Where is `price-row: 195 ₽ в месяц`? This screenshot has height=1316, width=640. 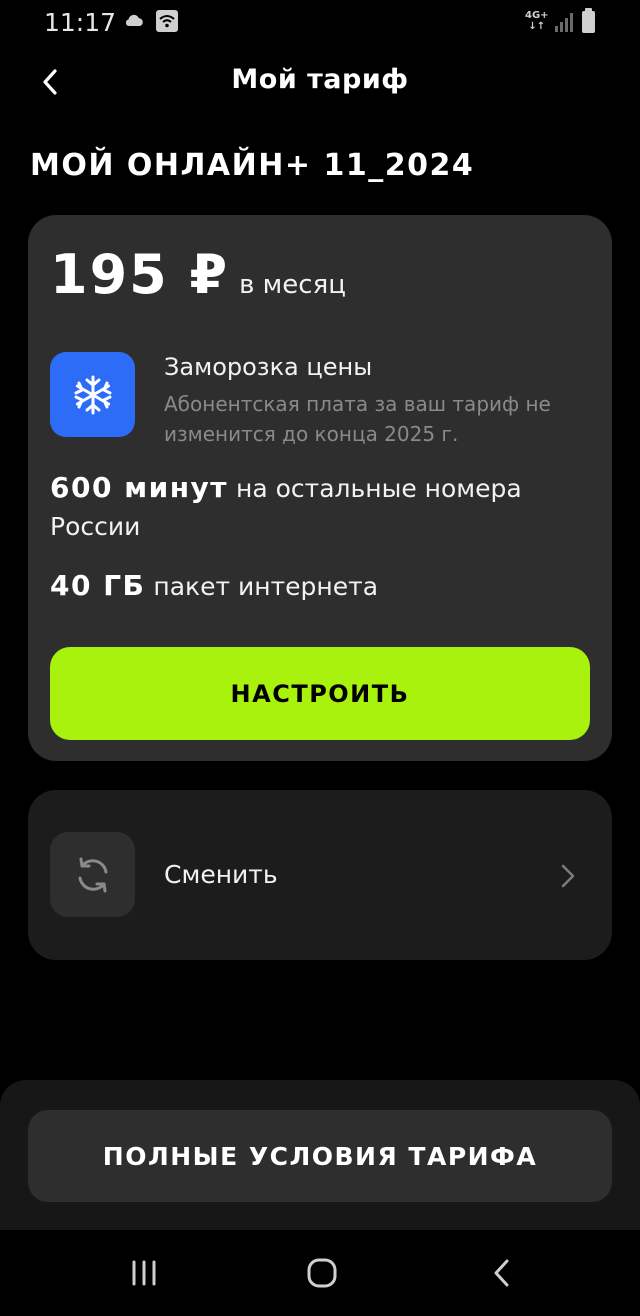
price-row: 195 ₽ в месяц is located at coordinates (198, 274).